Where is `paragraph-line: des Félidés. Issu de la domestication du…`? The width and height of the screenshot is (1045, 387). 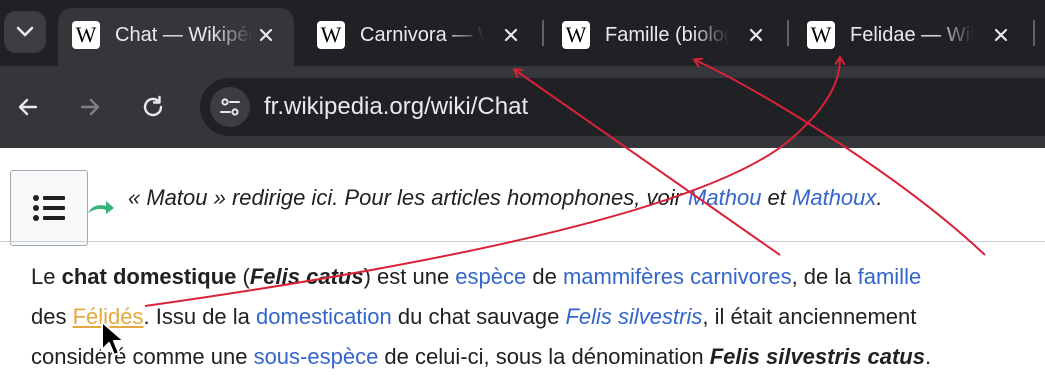 paragraph-line: des Félidés. Issu de la domestication du… is located at coordinates (536, 317).